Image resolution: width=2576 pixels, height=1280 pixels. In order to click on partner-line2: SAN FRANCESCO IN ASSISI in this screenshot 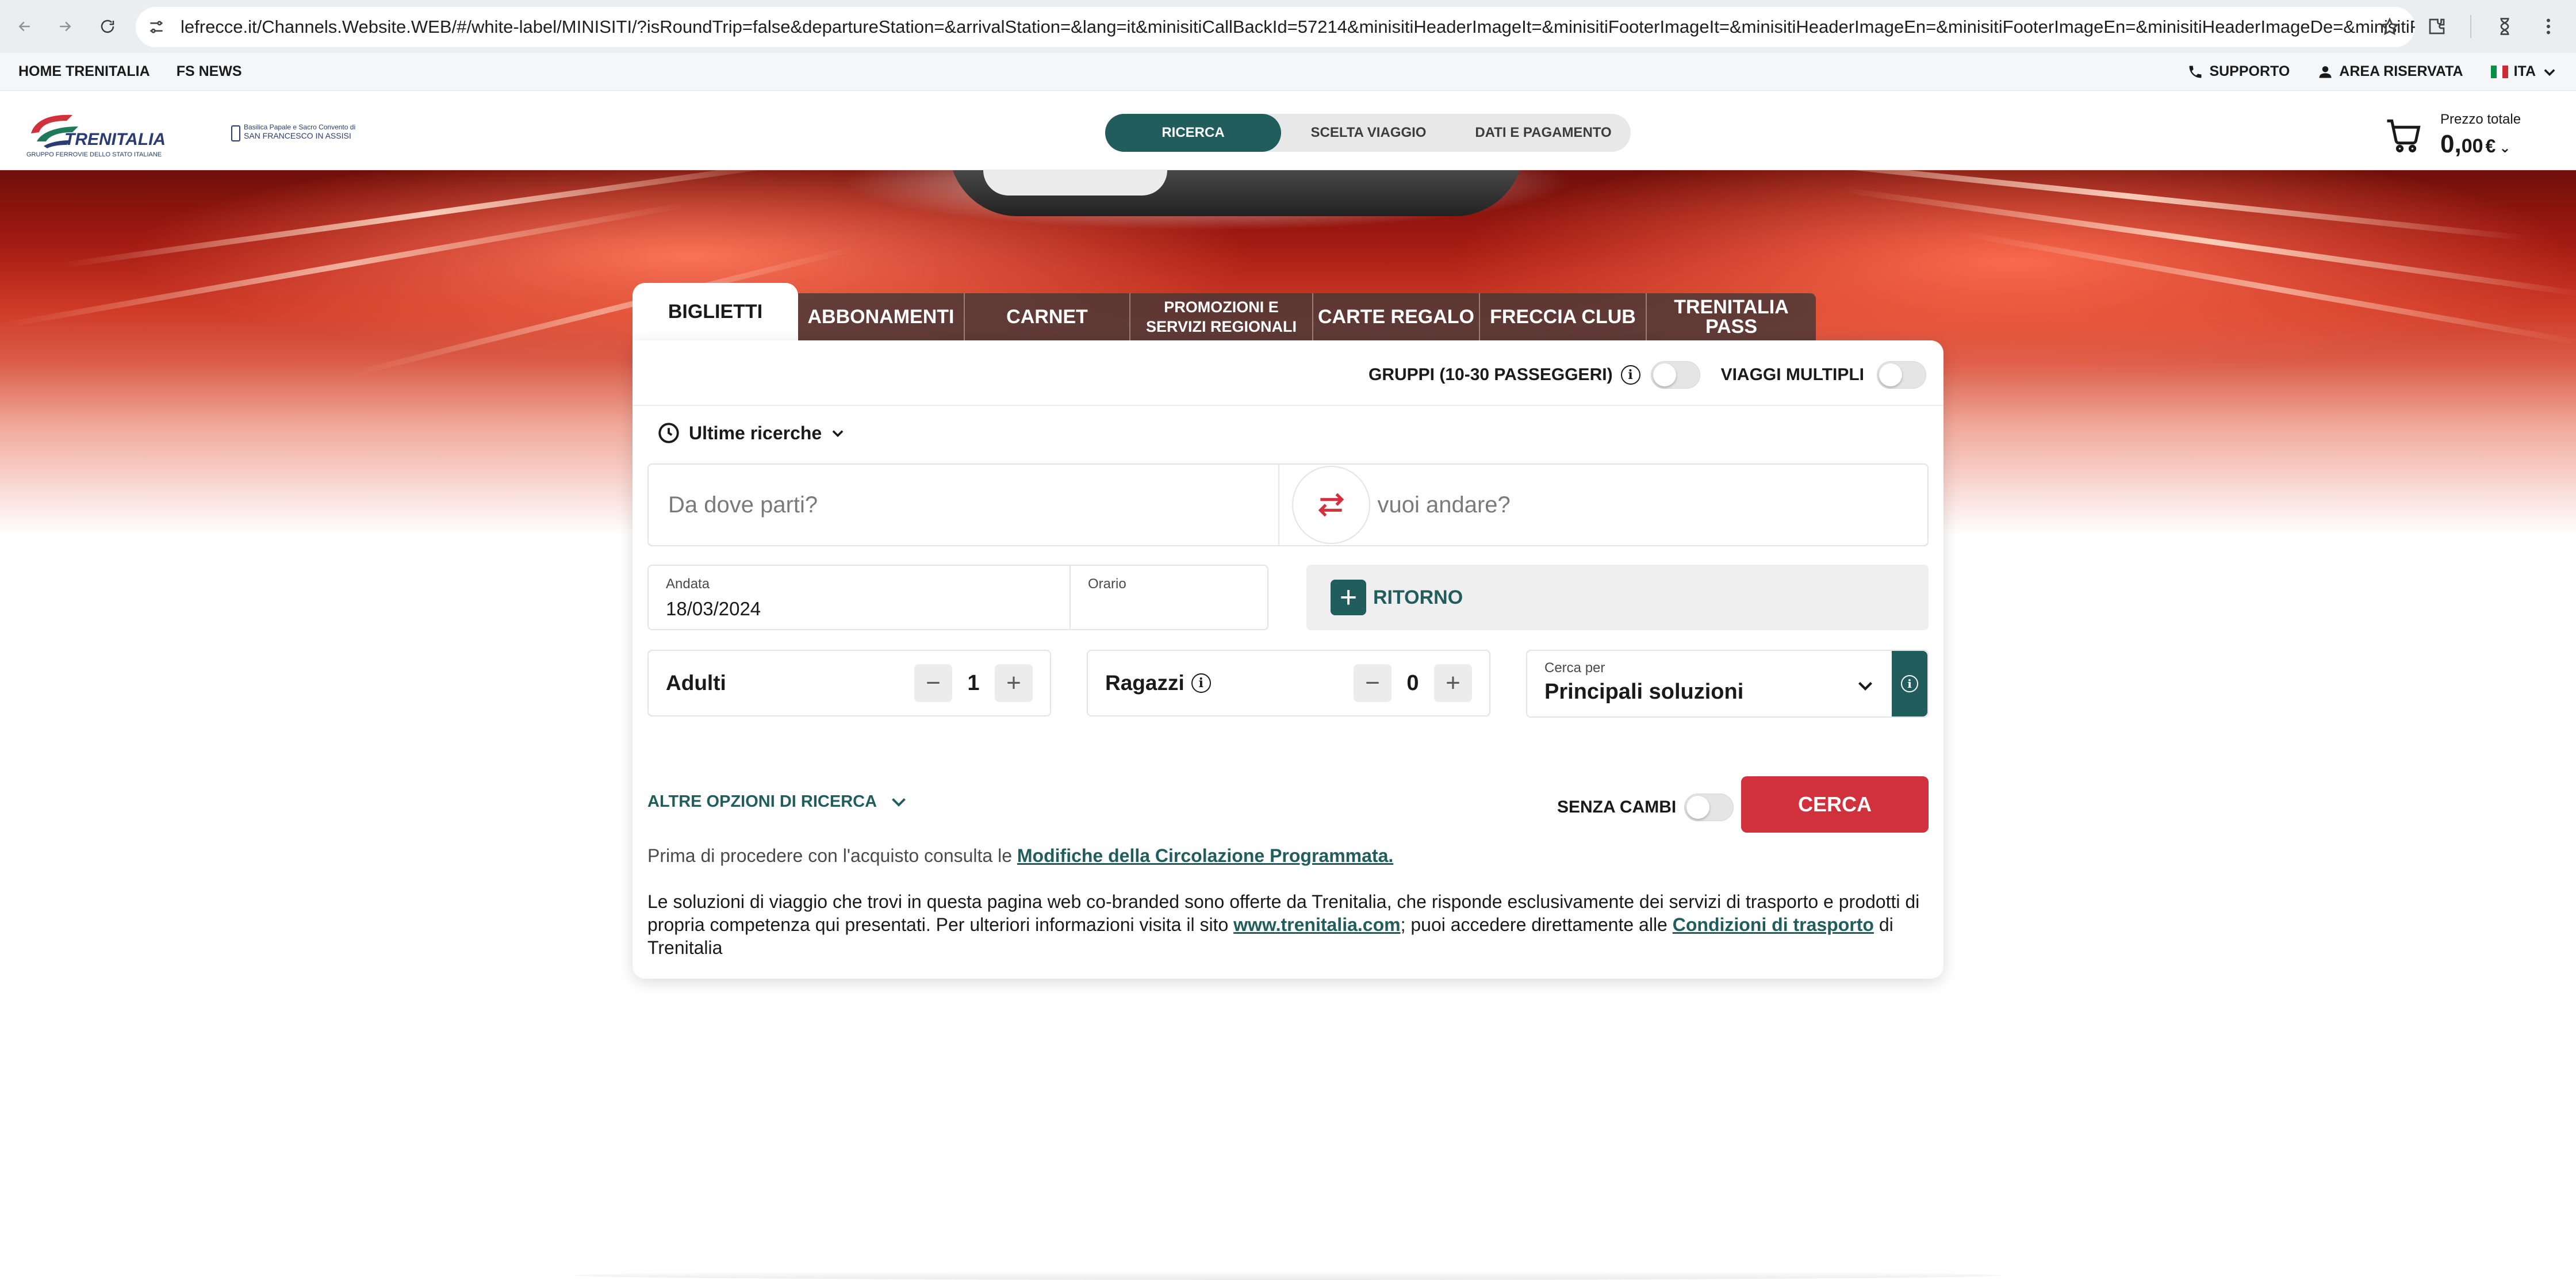, I will do `click(297, 135)`.